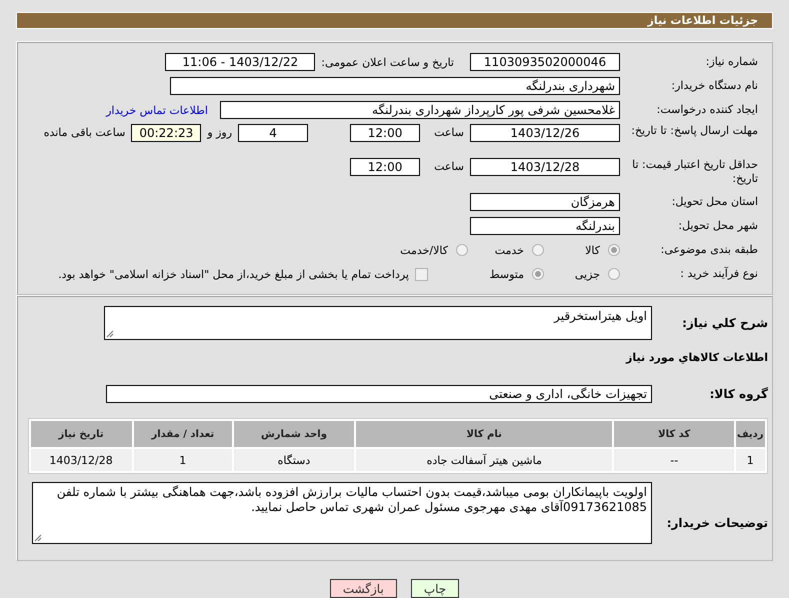 This screenshot has height=598, width=789. Describe the element at coordinates (707, 110) in the screenshot. I see `field-label: ایجاد کننده درخواست:` at that location.